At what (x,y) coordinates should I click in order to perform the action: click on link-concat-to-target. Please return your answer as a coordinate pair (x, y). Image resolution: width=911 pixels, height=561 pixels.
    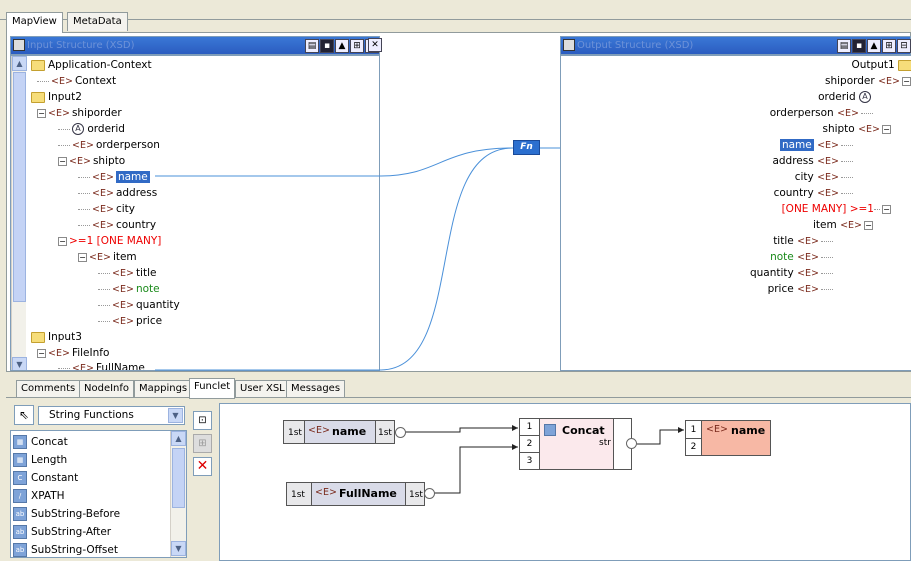
    Looking at the image, I should click on (660, 437).